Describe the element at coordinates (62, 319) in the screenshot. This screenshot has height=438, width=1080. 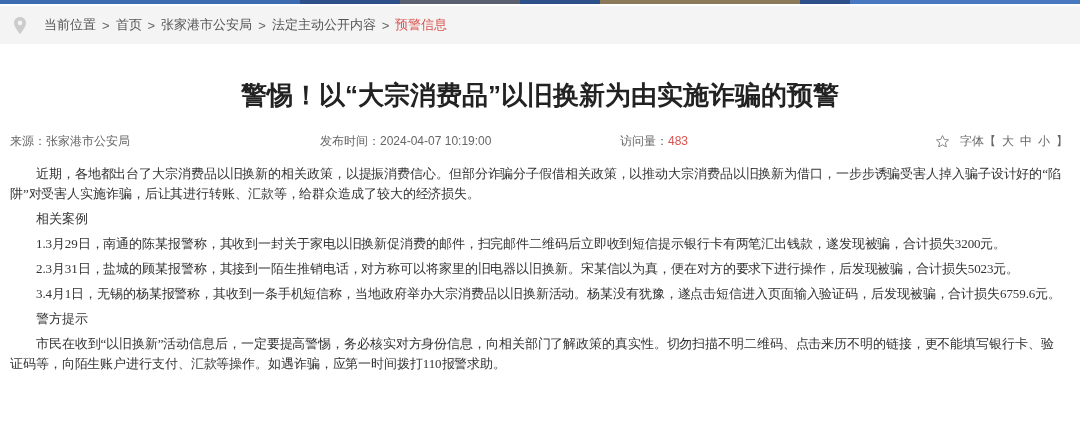
I see `paragraph: 警方提示` at that location.